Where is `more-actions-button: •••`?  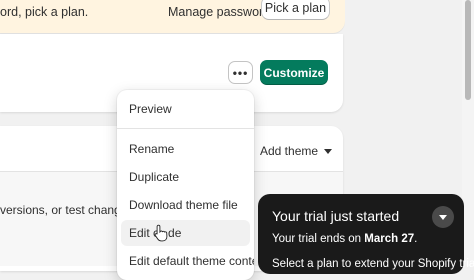
more-actions-button: ••• is located at coordinates (240, 72).